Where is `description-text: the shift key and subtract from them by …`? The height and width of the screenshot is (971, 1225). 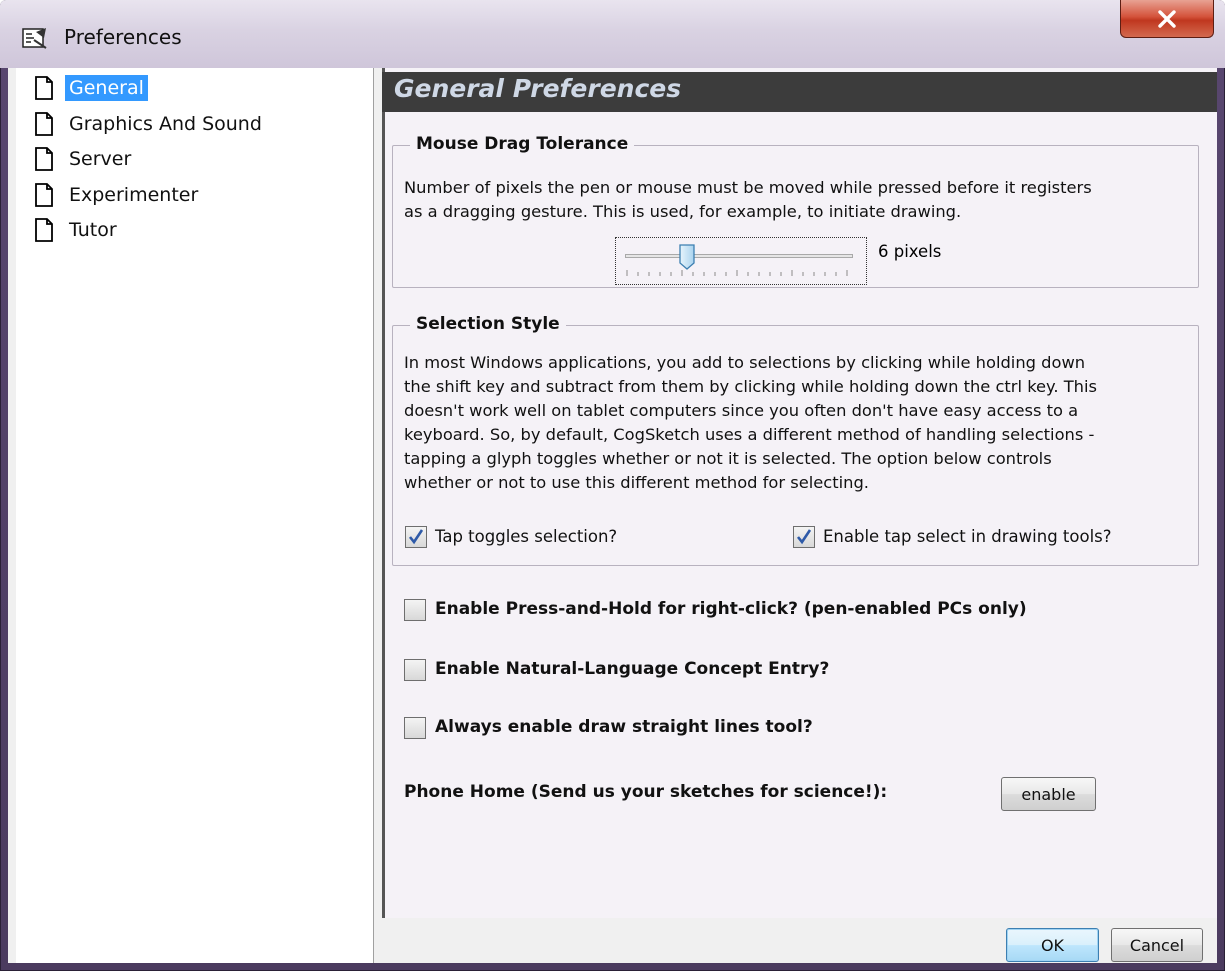 description-text: the shift key and subtract from them by … is located at coordinates (750, 386).